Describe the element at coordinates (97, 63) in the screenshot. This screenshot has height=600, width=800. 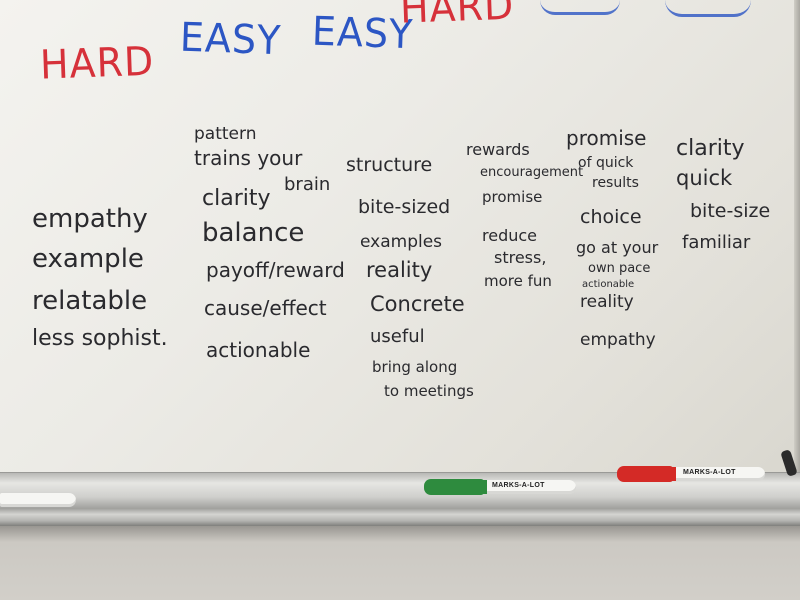
I see `header-hard-left: HARD` at that location.